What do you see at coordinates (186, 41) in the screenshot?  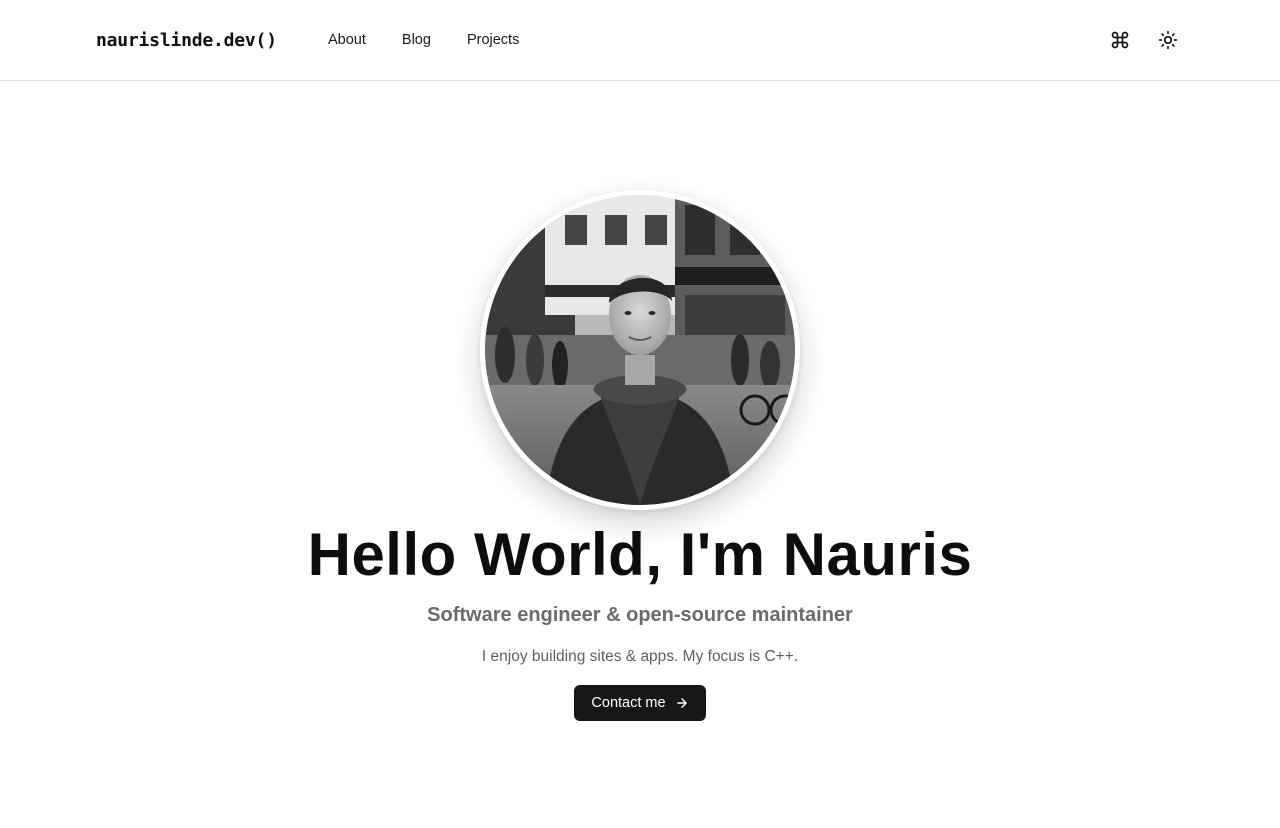 I see `site-logo: naurislinde.dev()` at bounding box center [186, 41].